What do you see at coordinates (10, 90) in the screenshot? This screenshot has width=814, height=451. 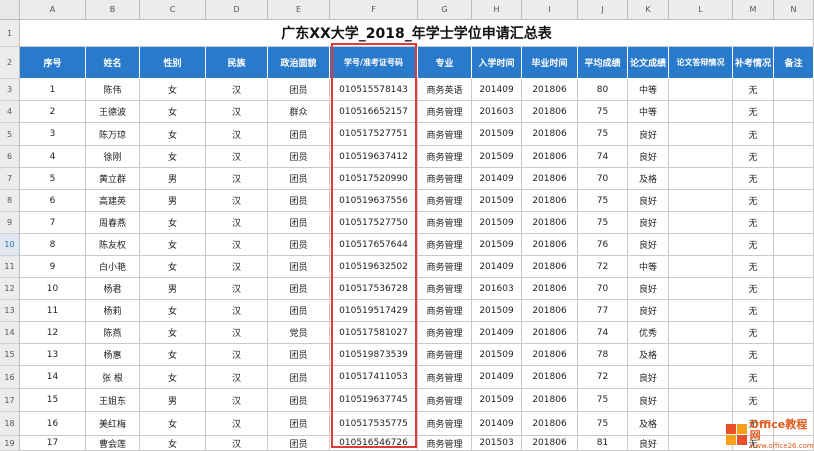 I see `row-header-3: 3` at bounding box center [10, 90].